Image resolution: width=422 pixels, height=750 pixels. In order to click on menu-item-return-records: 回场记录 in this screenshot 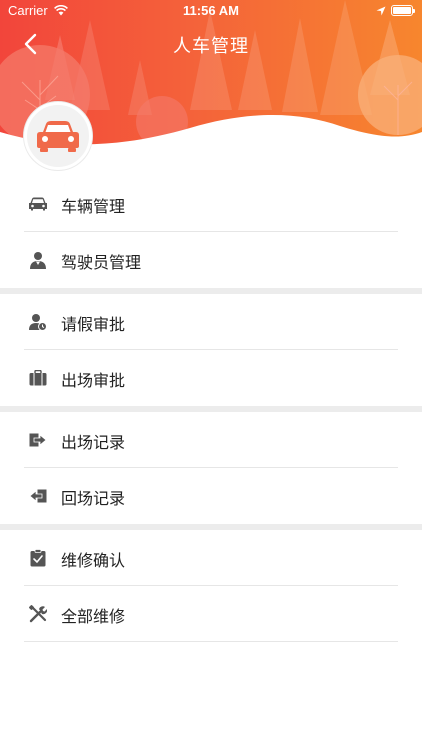, I will do `click(211, 496)`.